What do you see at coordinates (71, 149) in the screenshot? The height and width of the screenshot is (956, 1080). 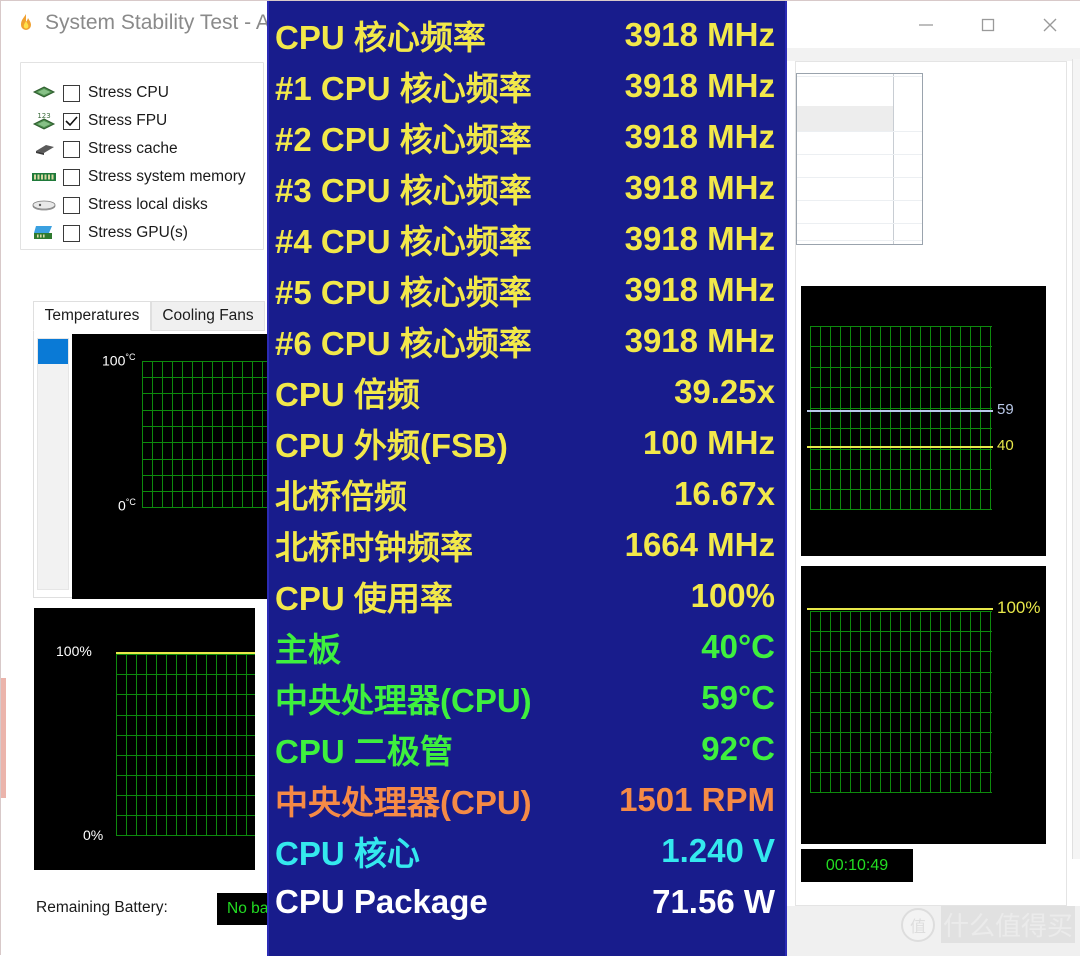 I see `stress-cache-checkbox` at bounding box center [71, 149].